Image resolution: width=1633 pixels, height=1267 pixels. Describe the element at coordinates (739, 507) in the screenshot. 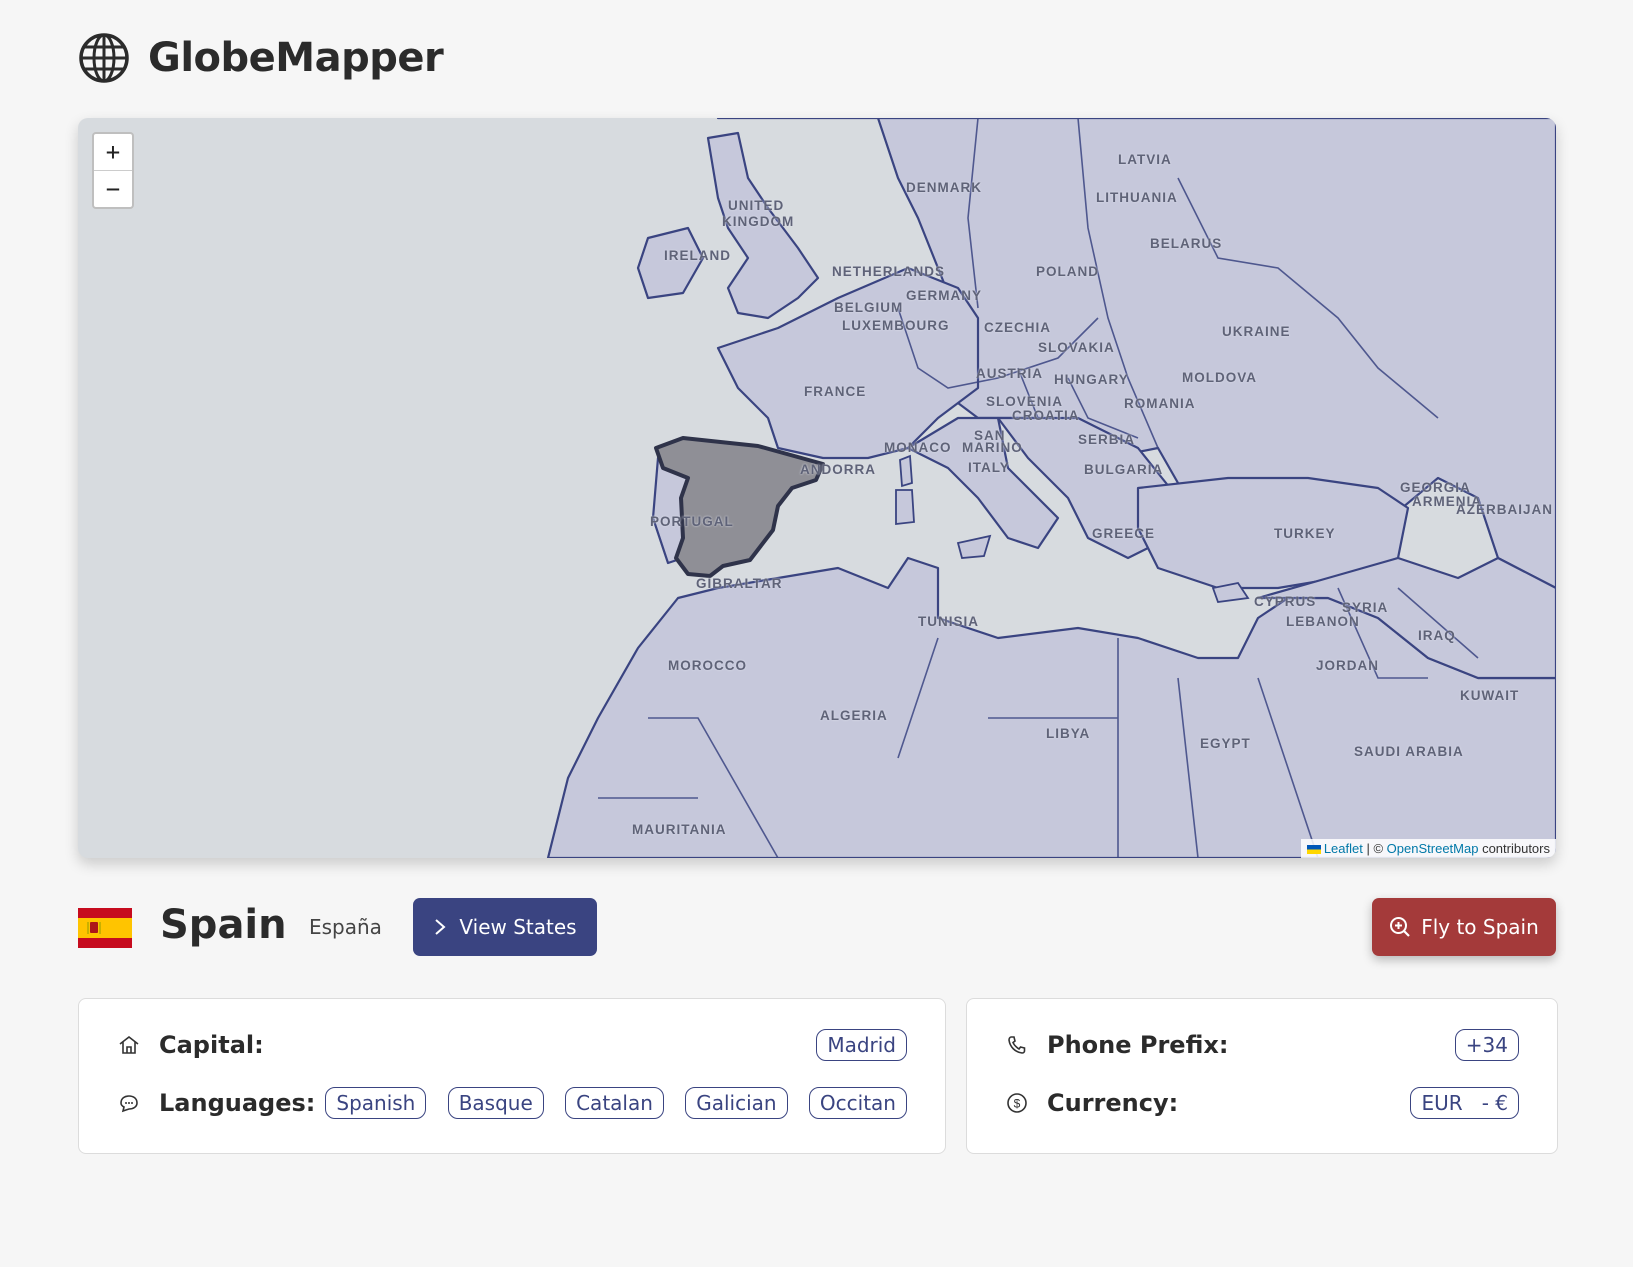

I see `spain-highlight` at that location.